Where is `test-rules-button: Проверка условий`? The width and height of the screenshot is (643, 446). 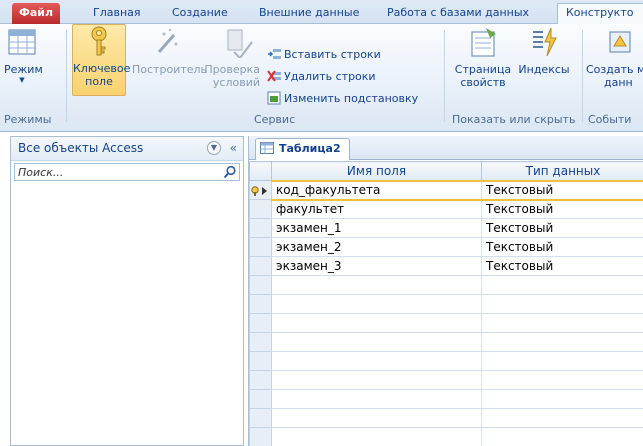
test-rules-button: Проверка условий is located at coordinates (232, 57).